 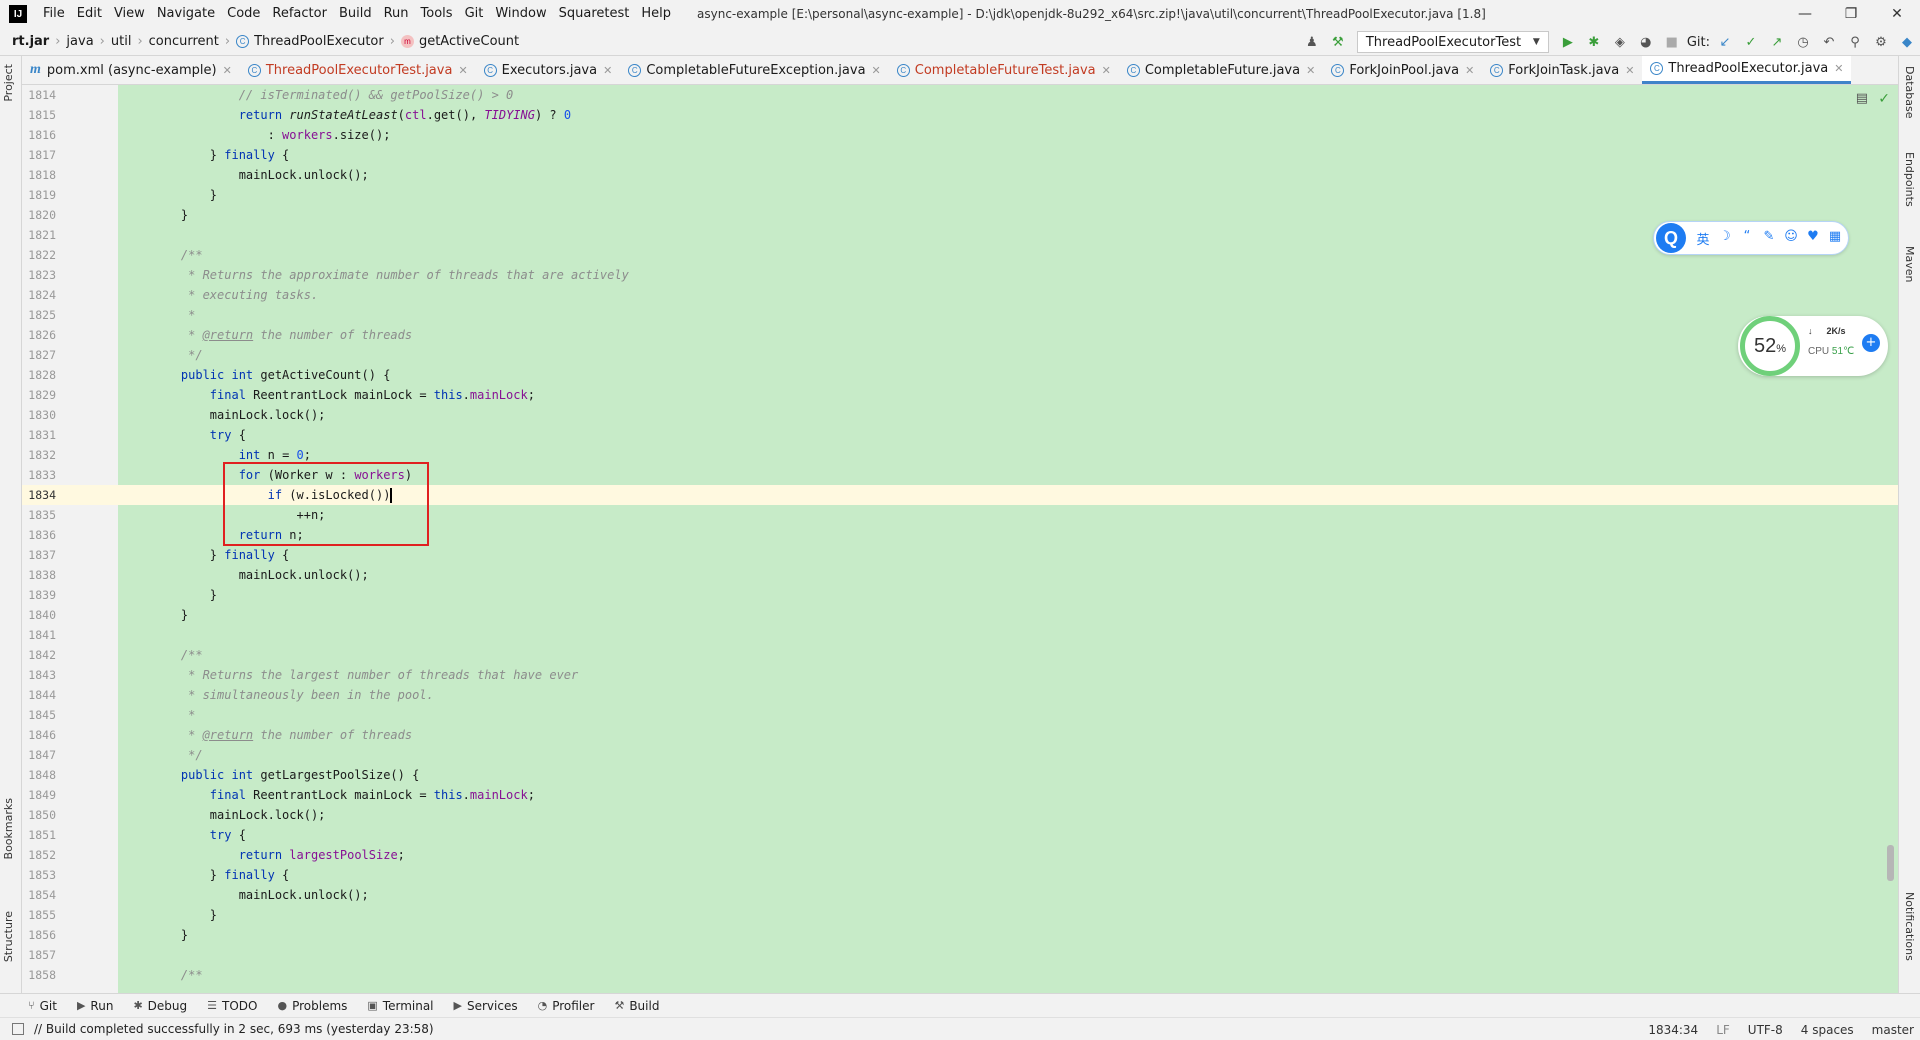 What do you see at coordinates (18, 1029) in the screenshot?
I see `layout-toggle-icon` at bounding box center [18, 1029].